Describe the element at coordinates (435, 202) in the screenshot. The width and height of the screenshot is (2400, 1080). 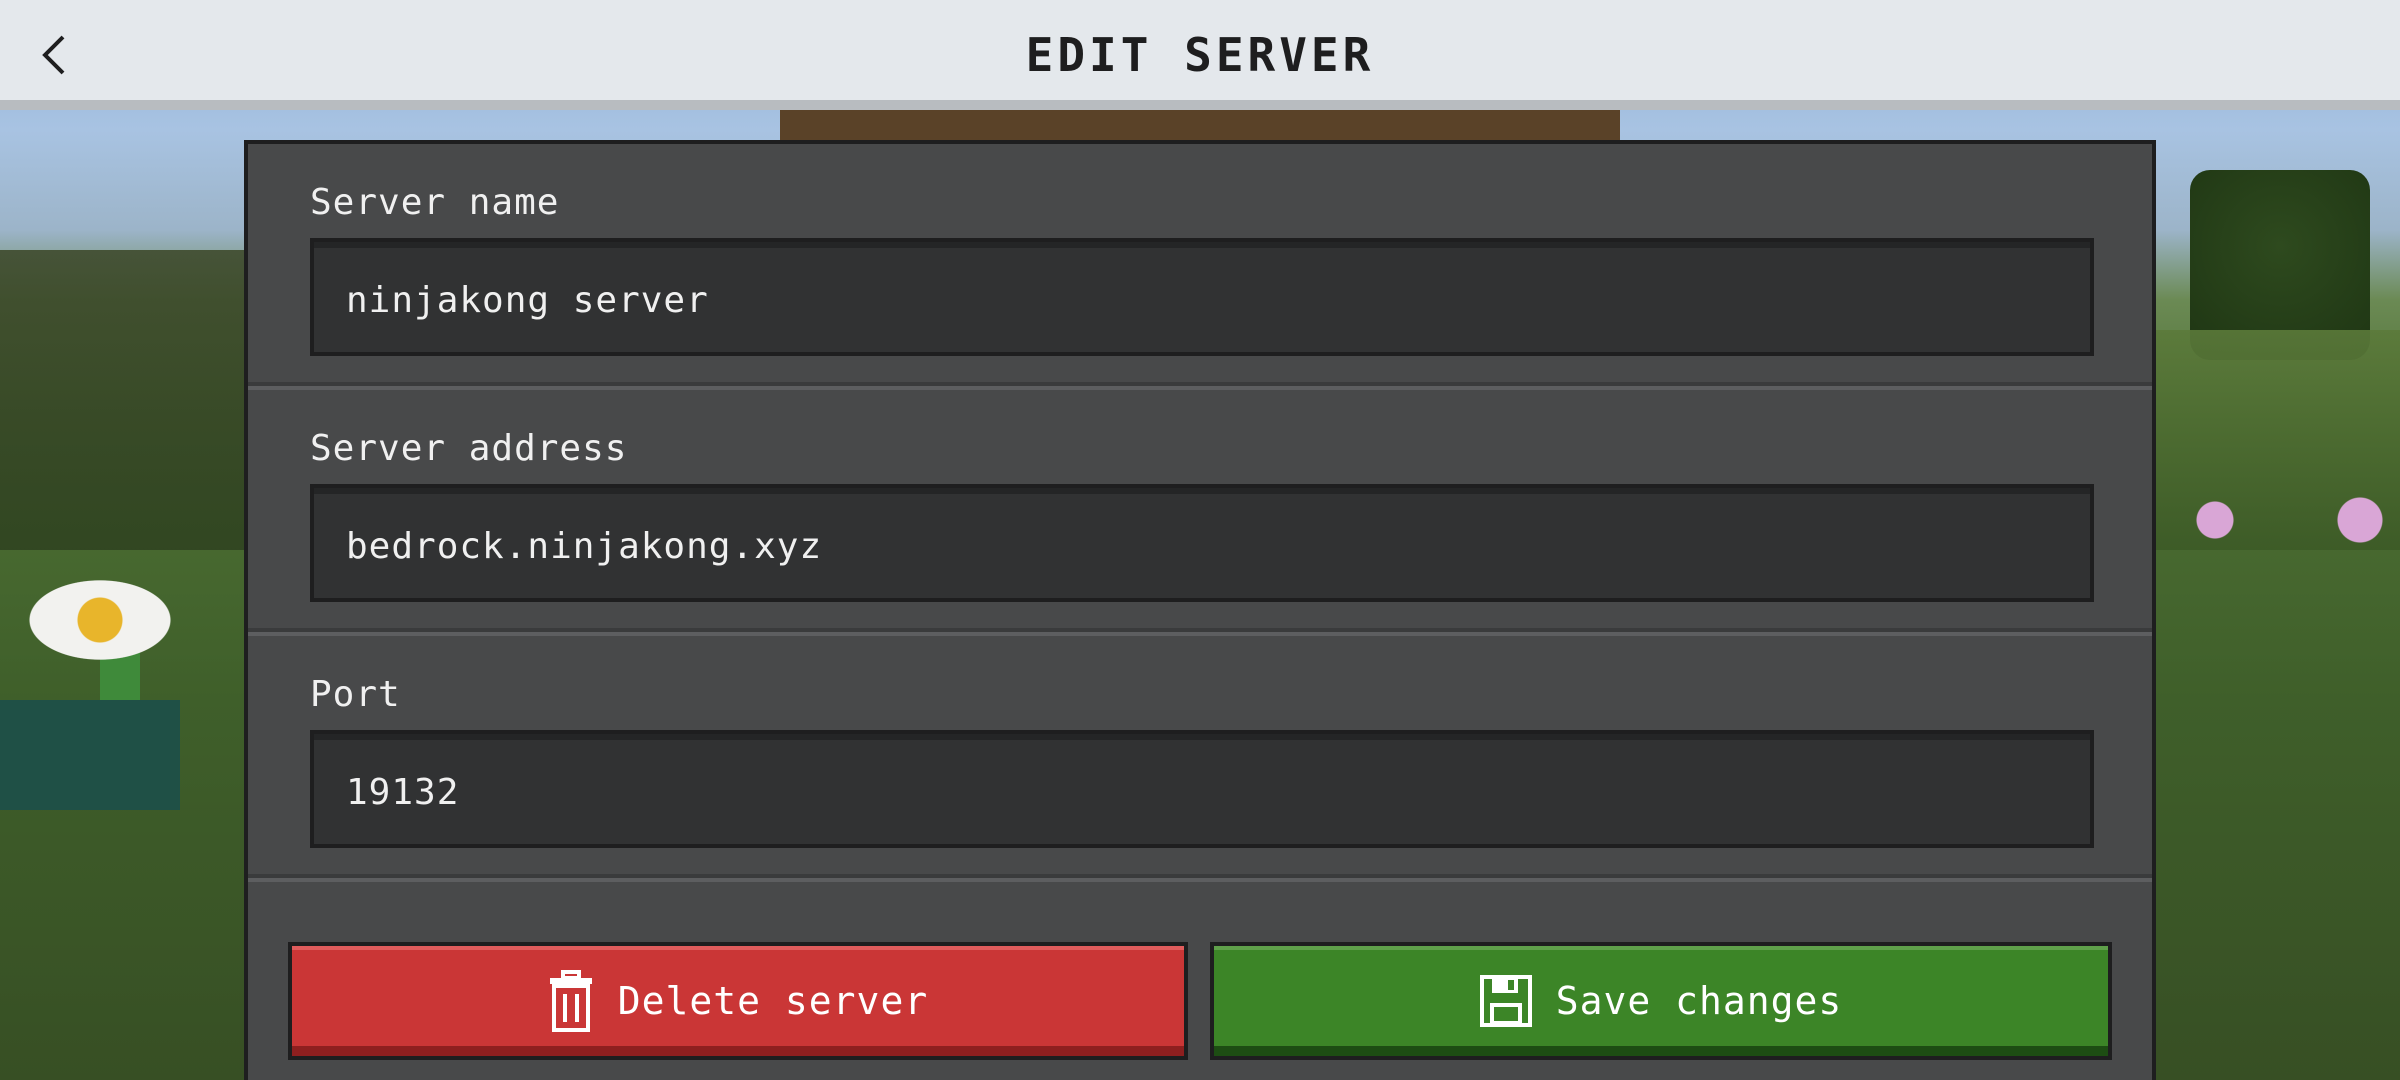
I see `server-name-label: Server name` at that location.